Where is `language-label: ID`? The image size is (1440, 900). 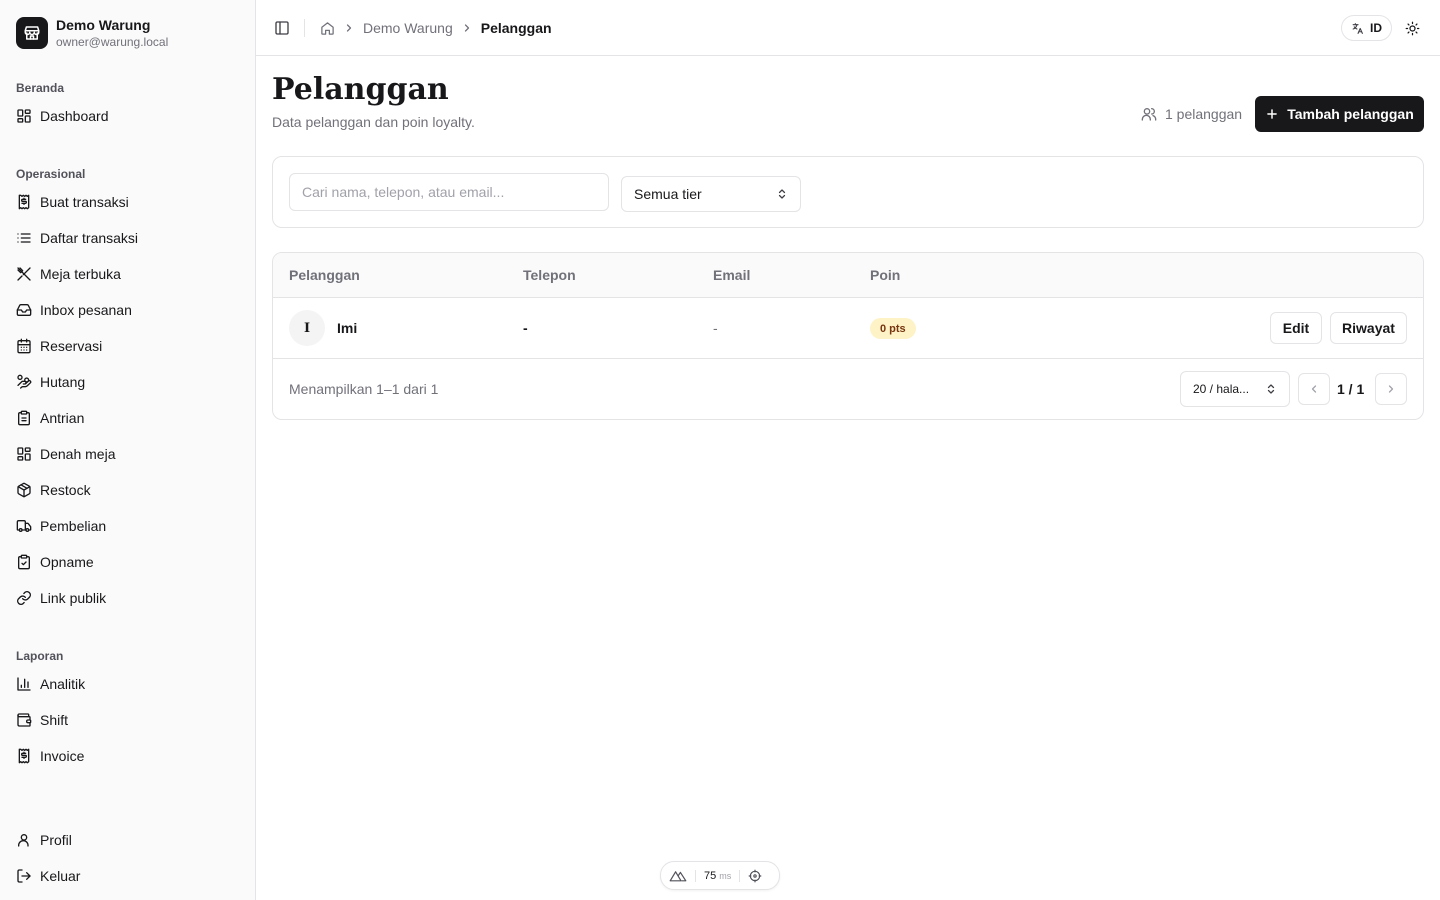
language-label: ID is located at coordinates (1376, 28).